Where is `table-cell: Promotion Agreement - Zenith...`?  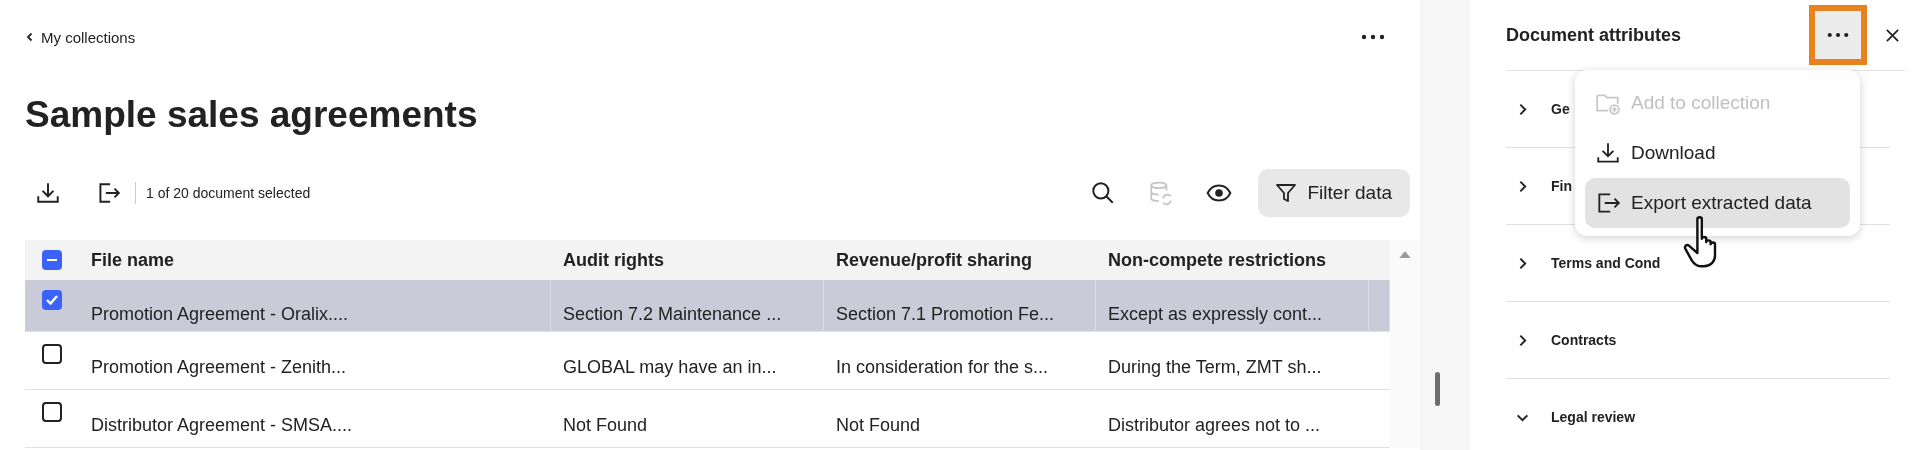 table-cell: Promotion Agreement - Zenith... is located at coordinates (219, 367).